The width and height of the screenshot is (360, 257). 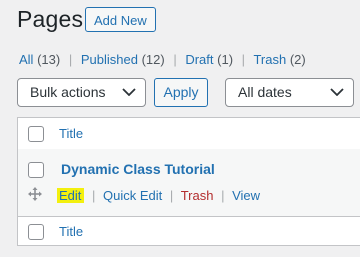 I want to click on apply-button: Apply, so click(x=181, y=92).